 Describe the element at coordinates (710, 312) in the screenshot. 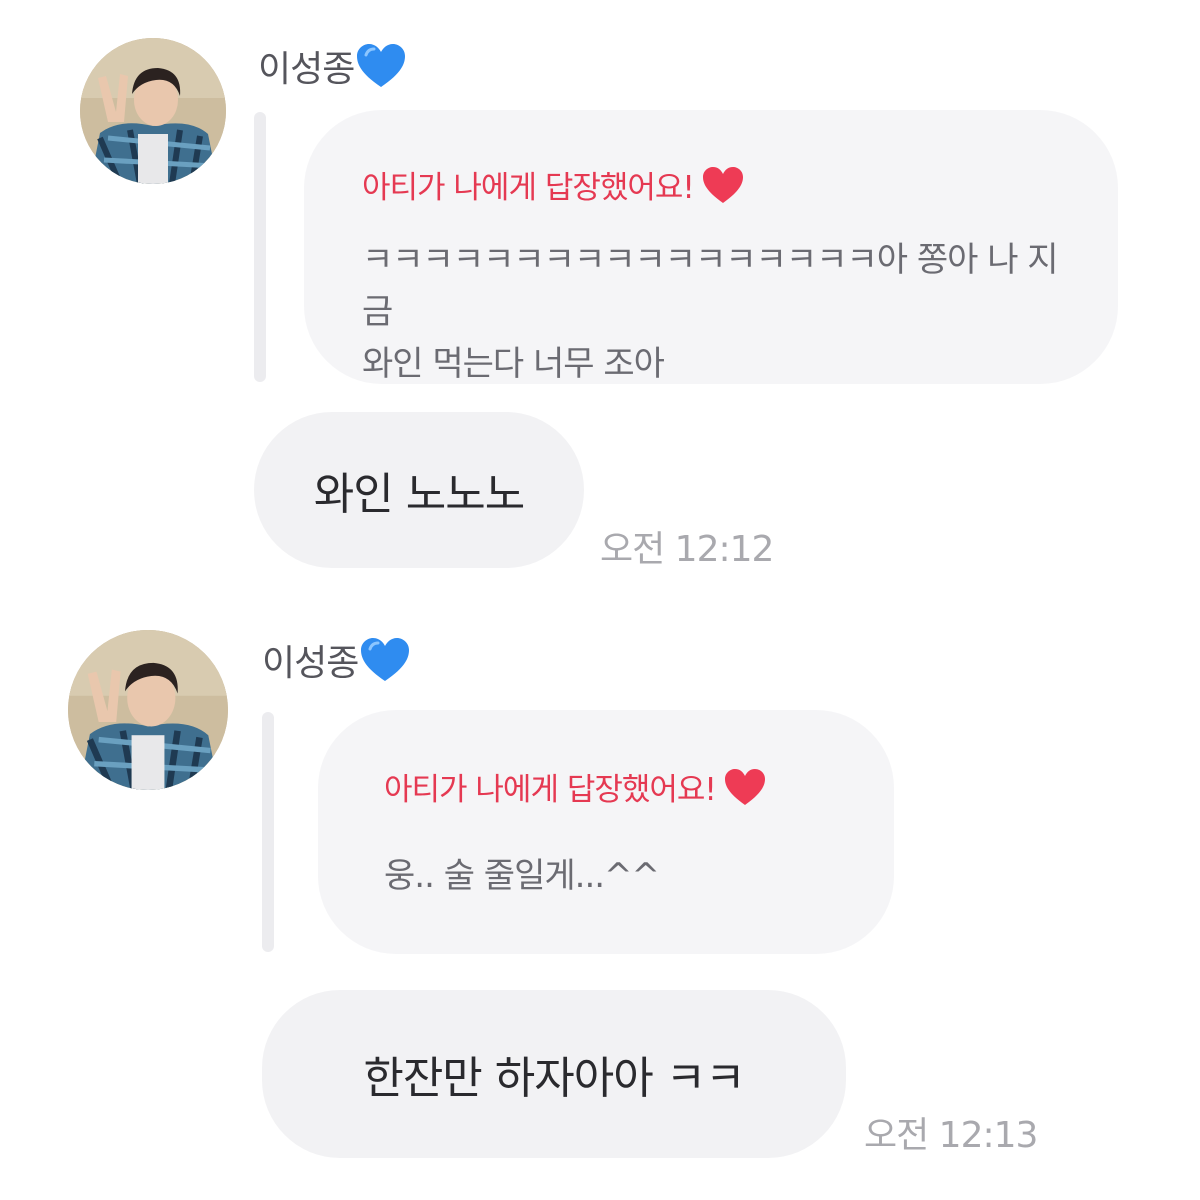

I see `reply-text: ㅋㅋㅋㅋㅋㅋㅋㅋㅋㅋㅋㅋㅋㅋㅋㅋㅋ아 쫑아 나 지금 와인 먹는다 너무 조아` at that location.